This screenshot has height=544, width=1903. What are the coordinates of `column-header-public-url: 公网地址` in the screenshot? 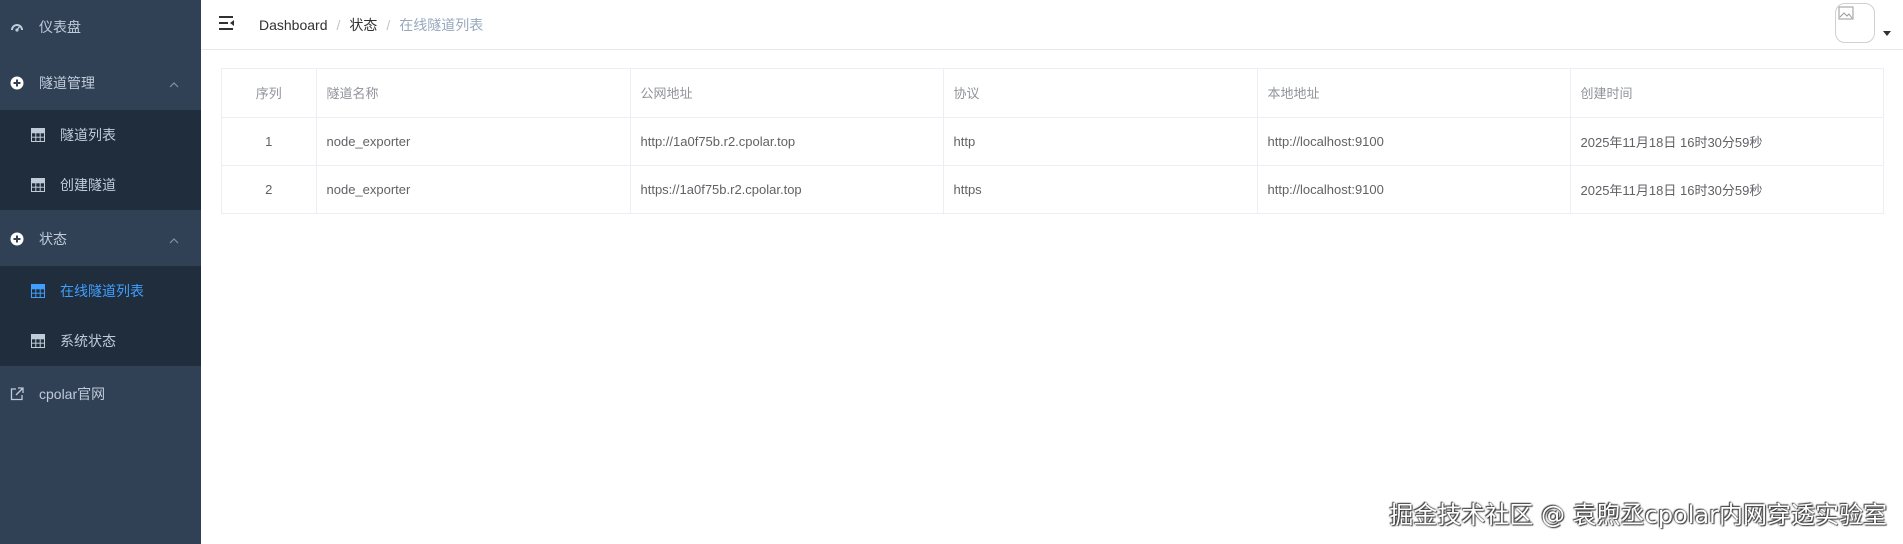 It's located at (787, 93).